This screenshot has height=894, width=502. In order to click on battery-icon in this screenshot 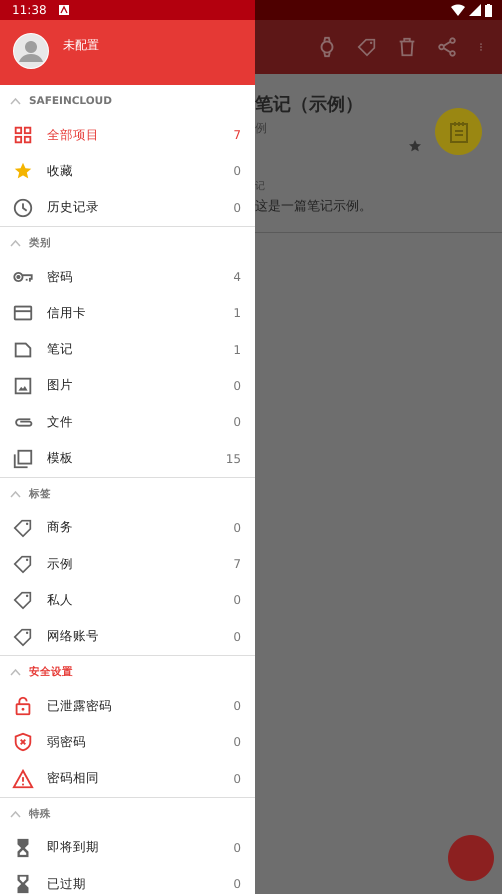, I will do `click(488, 10)`.